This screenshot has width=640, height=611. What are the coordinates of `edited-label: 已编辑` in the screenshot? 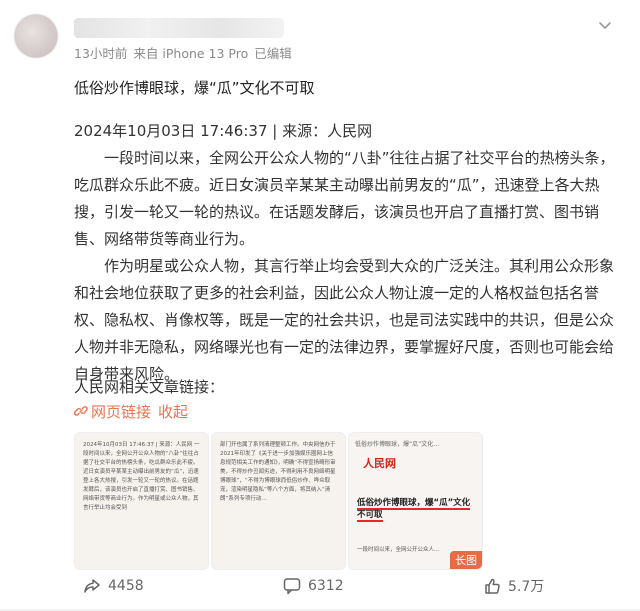 It's located at (273, 53).